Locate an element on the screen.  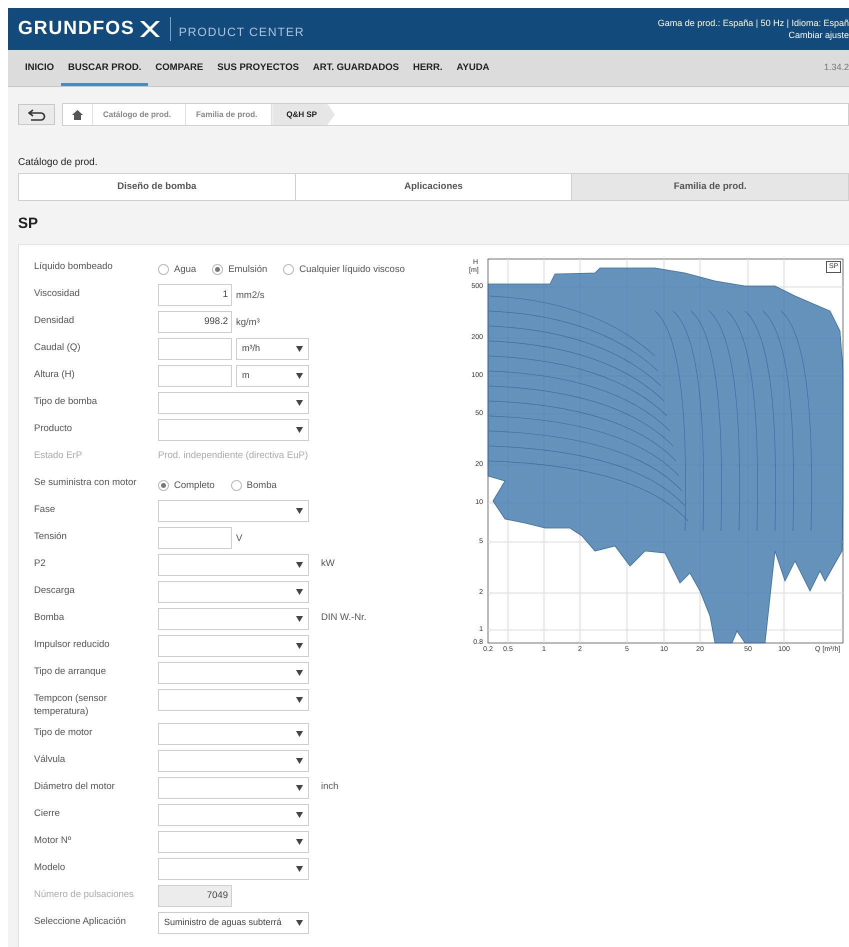
unit-label: DIN W.-Nr. is located at coordinates (343, 618).